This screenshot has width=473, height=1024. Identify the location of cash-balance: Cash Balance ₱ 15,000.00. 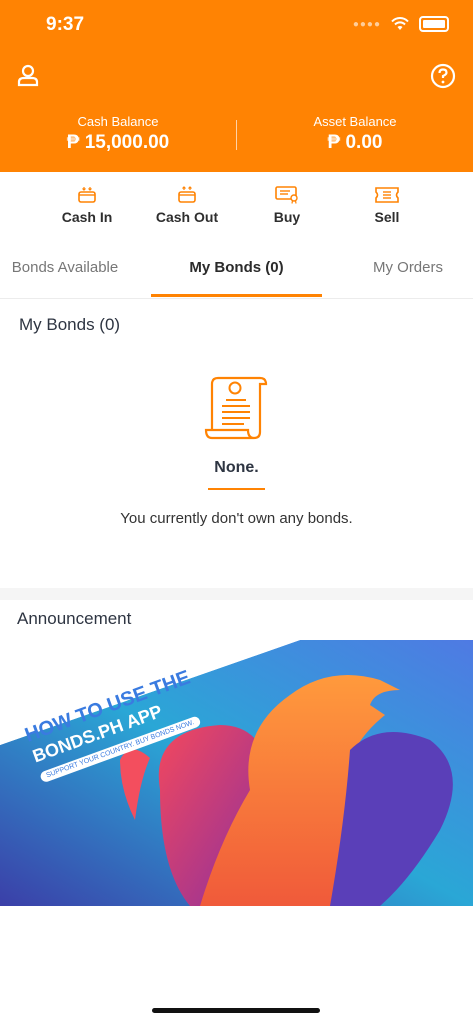
(118, 134).